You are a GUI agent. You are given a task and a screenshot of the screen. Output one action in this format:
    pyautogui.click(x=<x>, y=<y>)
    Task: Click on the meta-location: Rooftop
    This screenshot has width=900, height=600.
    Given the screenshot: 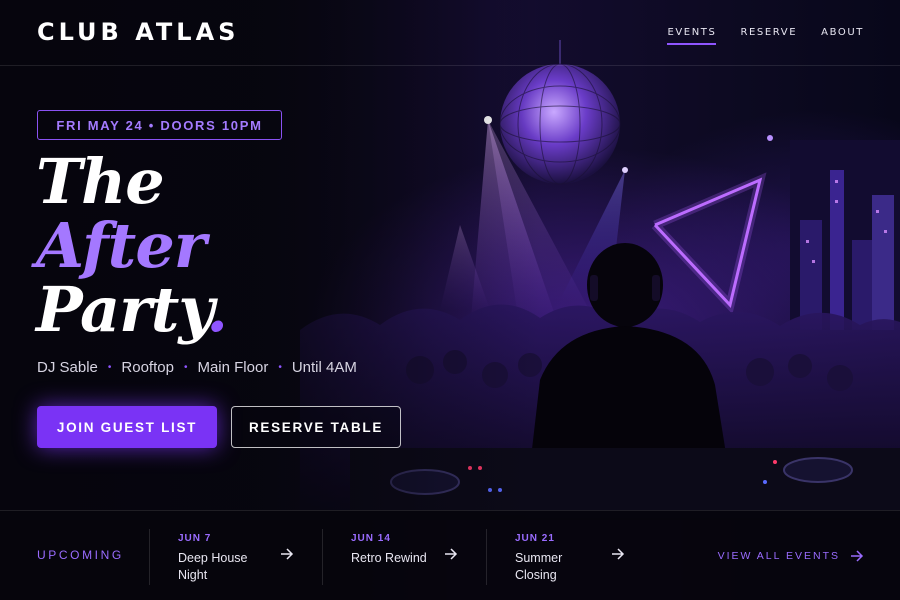 What is the action you would take?
    pyautogui.click(x=147, y=367)
    